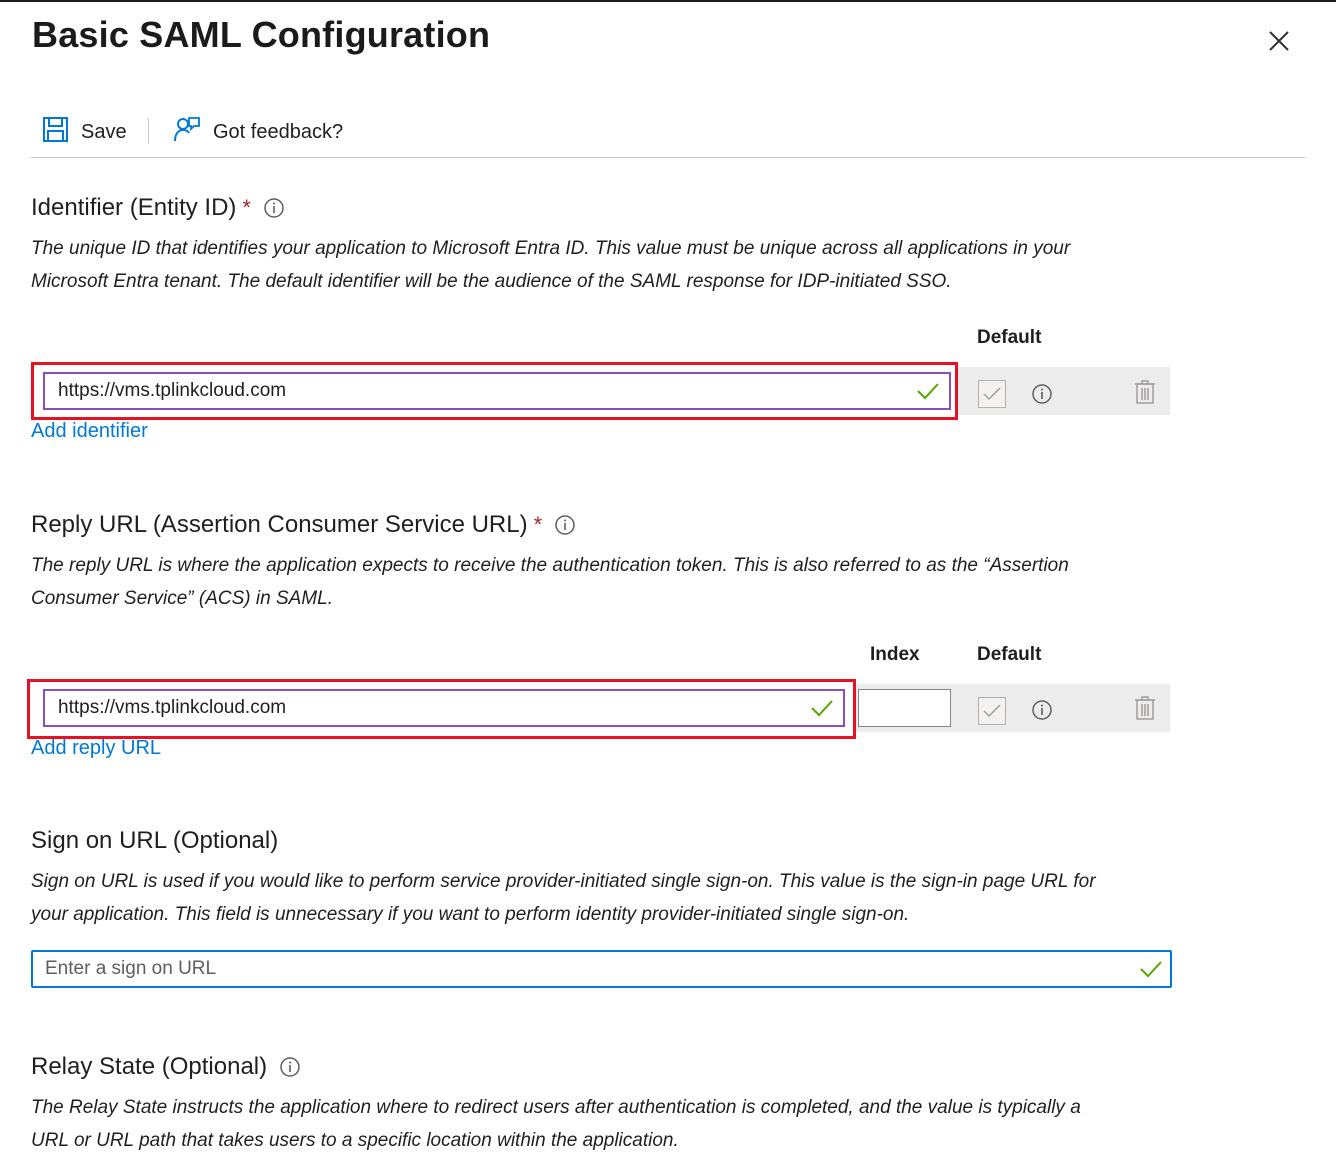 Image resolution: width=1336 pixels, height=1161 pixels. I want to click on sign-on-url-input, so click(585, 969).